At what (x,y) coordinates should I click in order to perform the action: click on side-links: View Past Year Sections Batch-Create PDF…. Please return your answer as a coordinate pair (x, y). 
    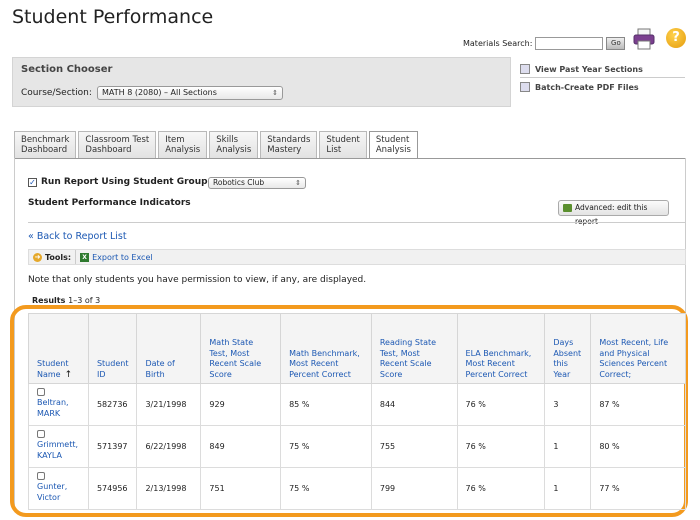
    Looking at the image, I should click on (602, 78).